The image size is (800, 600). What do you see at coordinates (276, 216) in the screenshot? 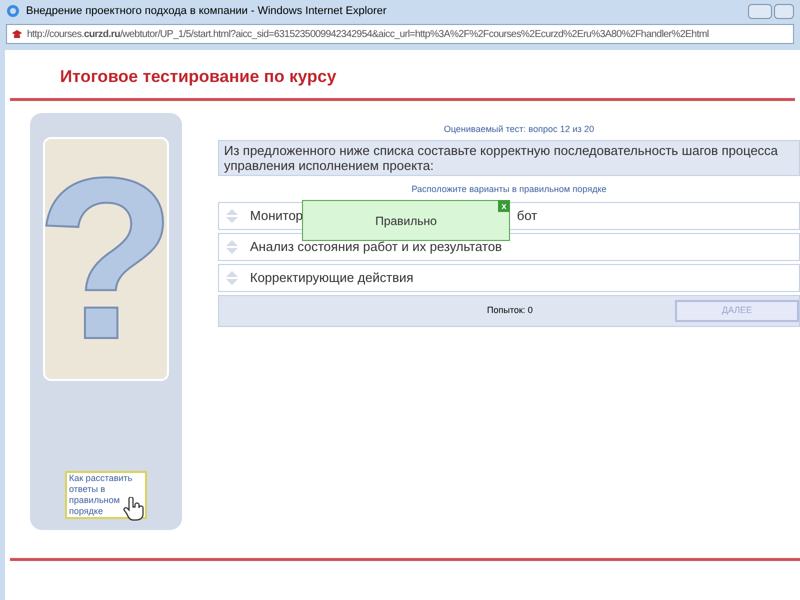
I see `option-text: Монитор` at bounding box center [276, 216].